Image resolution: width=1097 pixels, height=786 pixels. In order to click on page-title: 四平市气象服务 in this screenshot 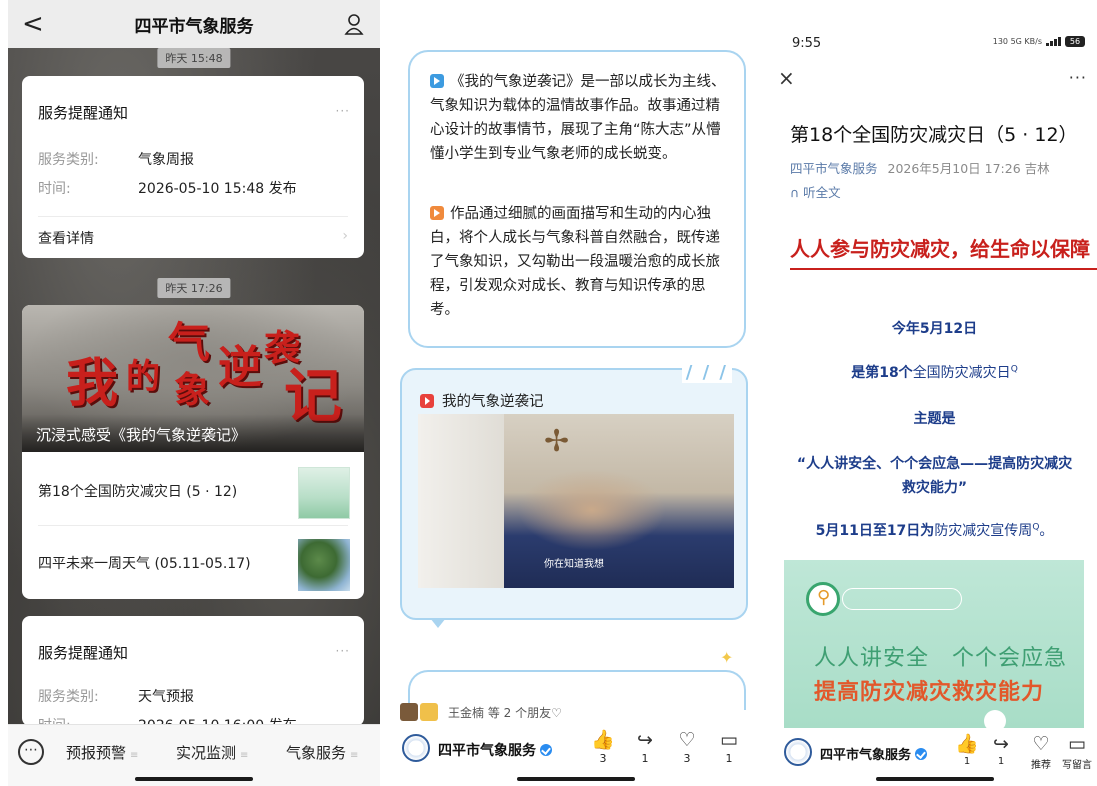, I will do `click(194, 26)`.